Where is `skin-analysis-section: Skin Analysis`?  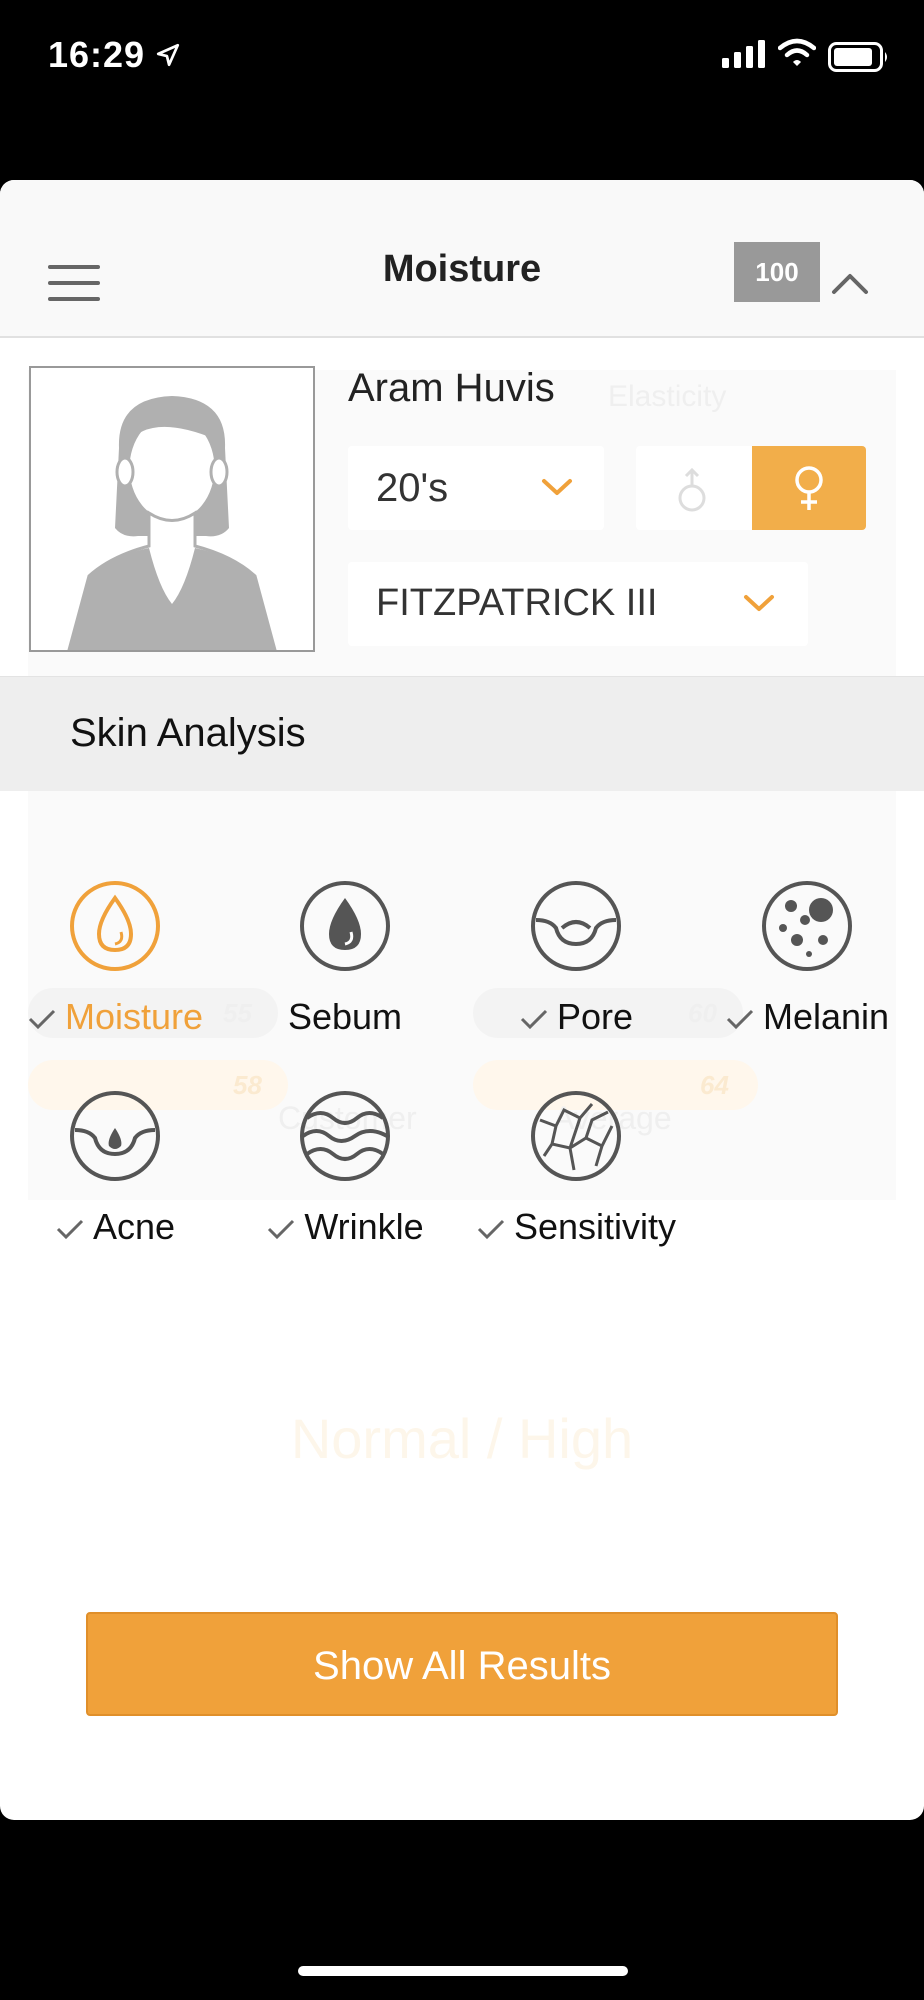 skin-analysis-section: Skin Analysis is located at coordinates (462, 733).